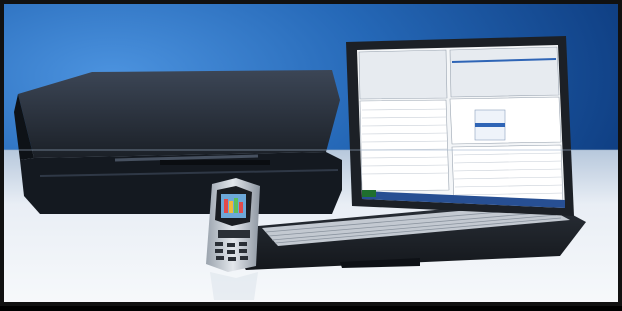 This screenshot has height=311, width=622. Describe the element at coordinates (233, 239) in the screenshot. I see `mobile-phone` at that location.